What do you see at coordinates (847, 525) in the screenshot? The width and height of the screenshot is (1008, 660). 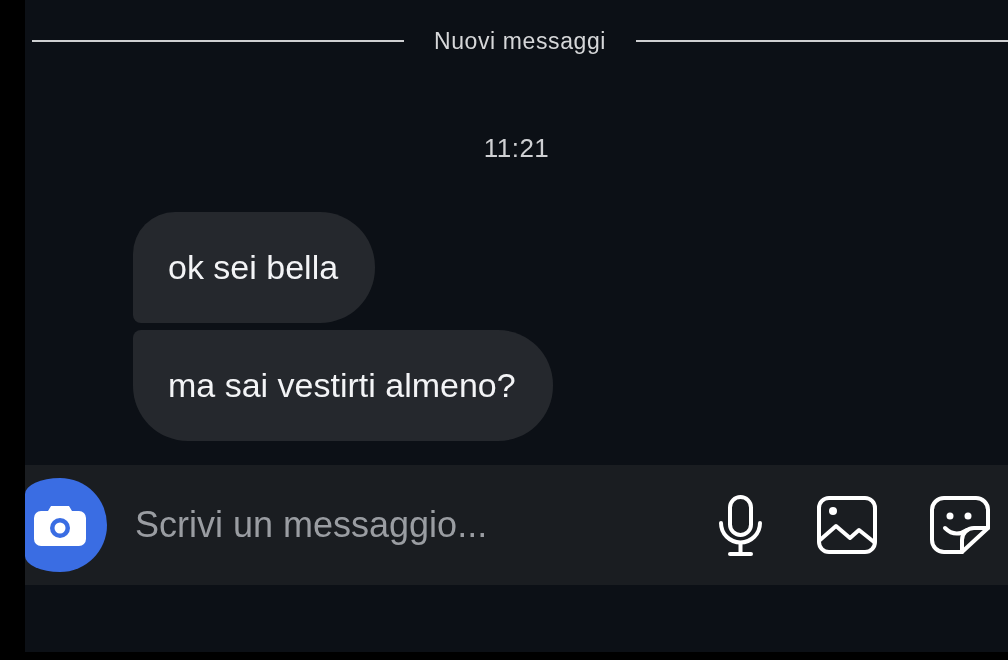 I see `image-icon` at bounding box center [847, 525].